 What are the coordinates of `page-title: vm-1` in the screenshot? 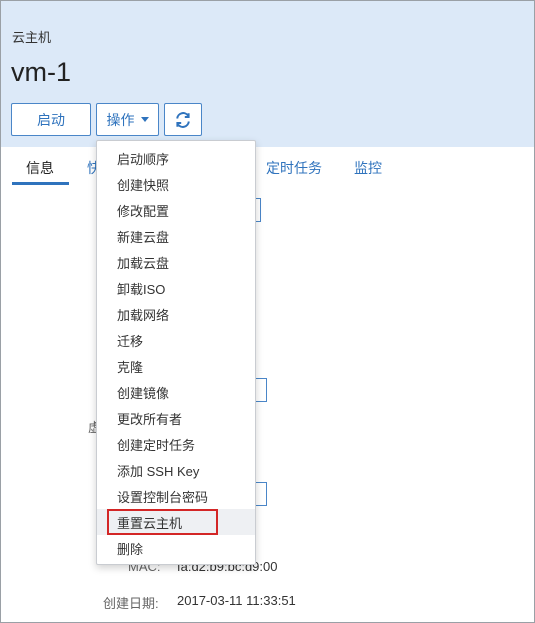 It's located at (41, 72).